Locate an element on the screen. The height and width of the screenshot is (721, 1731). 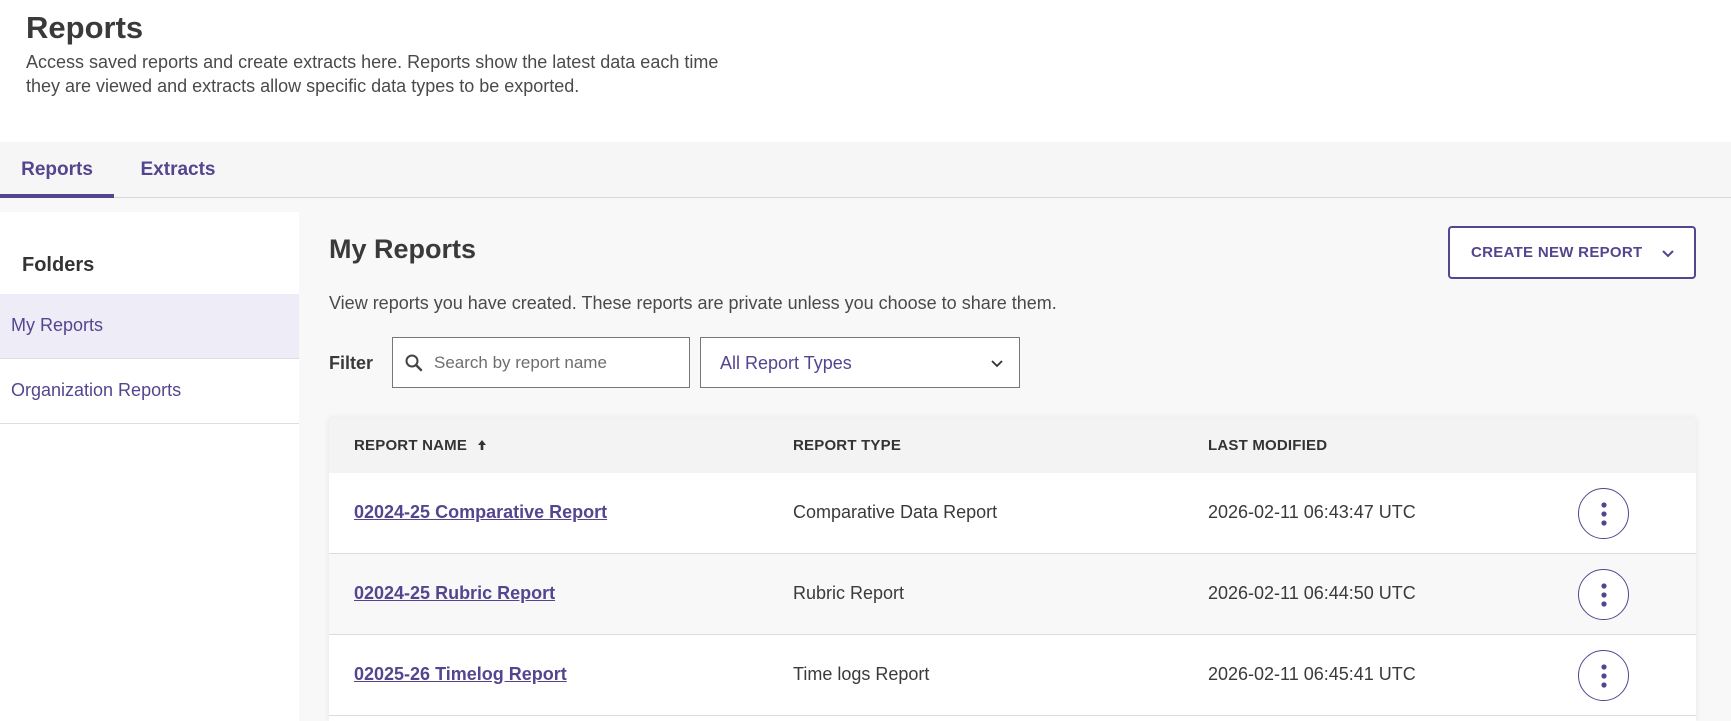
last-modified-cell: 2026-02-11 06:45:41 UTC is located at coordinates (1312, 674).